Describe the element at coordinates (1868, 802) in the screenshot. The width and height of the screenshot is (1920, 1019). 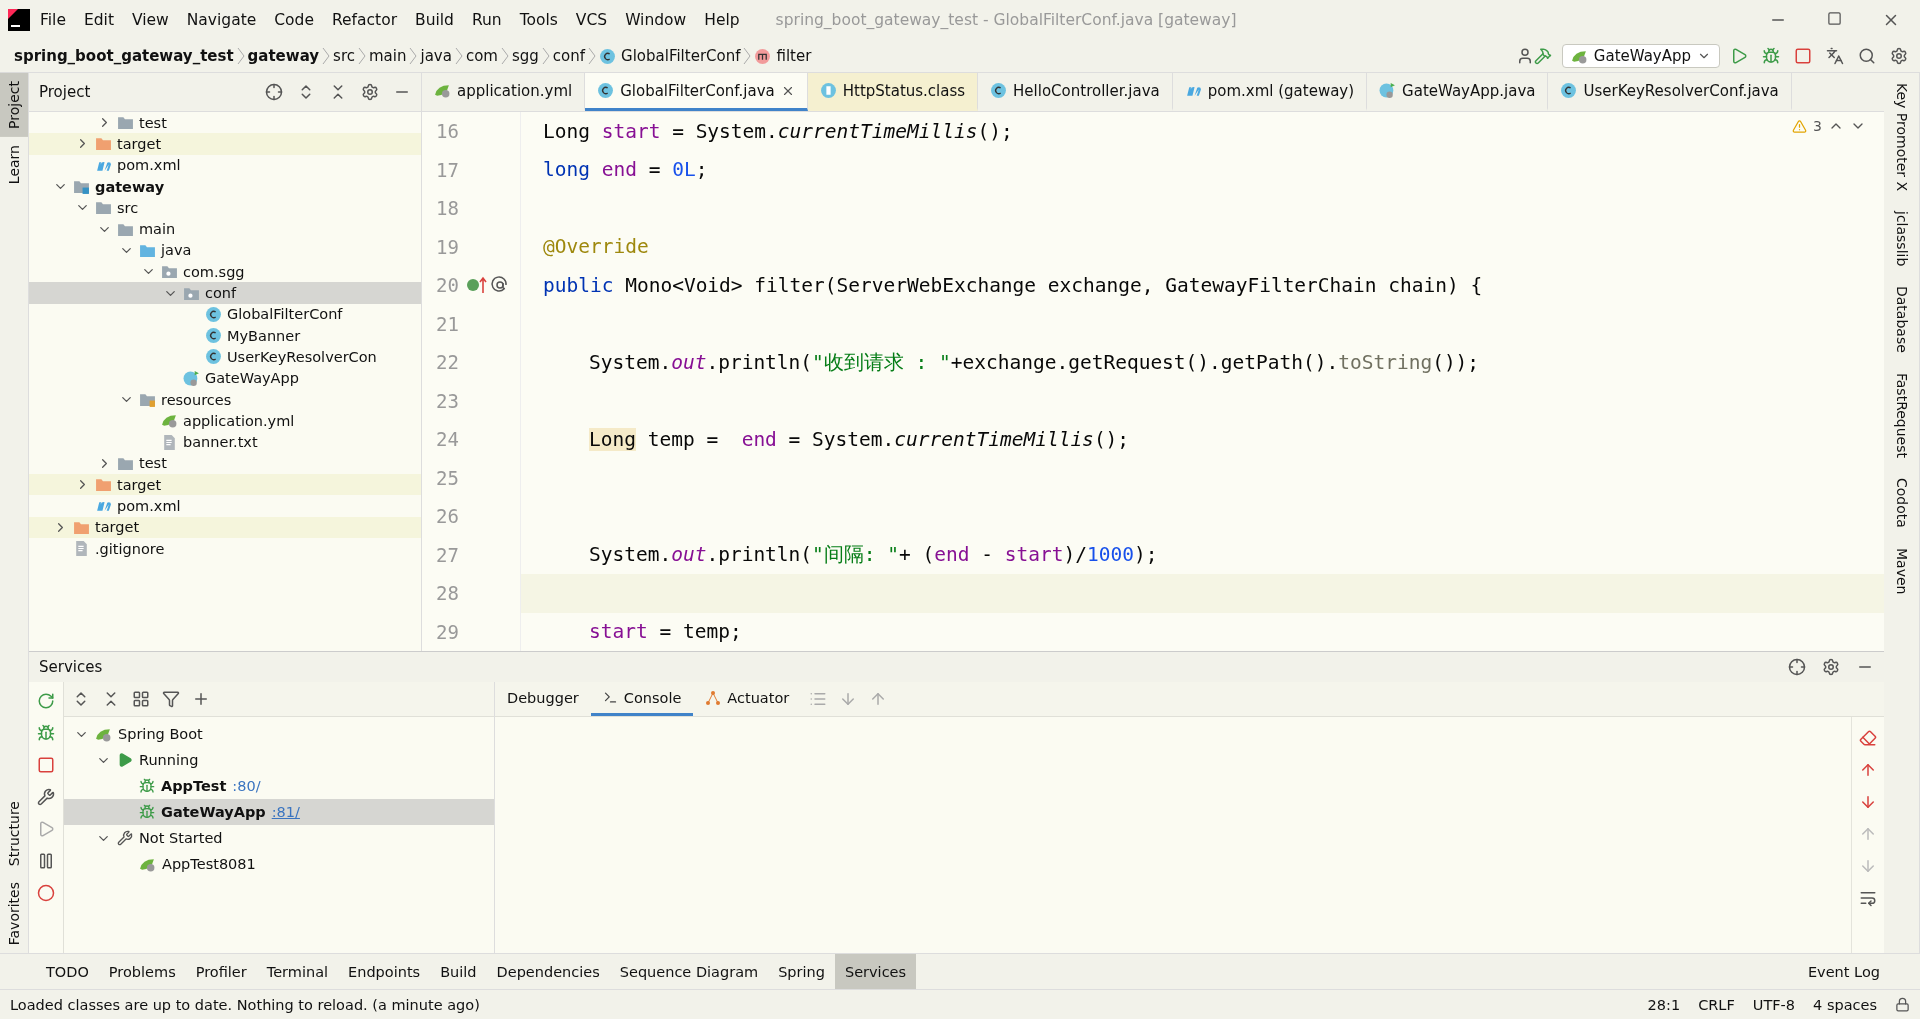
I see `down-icon` at that location.